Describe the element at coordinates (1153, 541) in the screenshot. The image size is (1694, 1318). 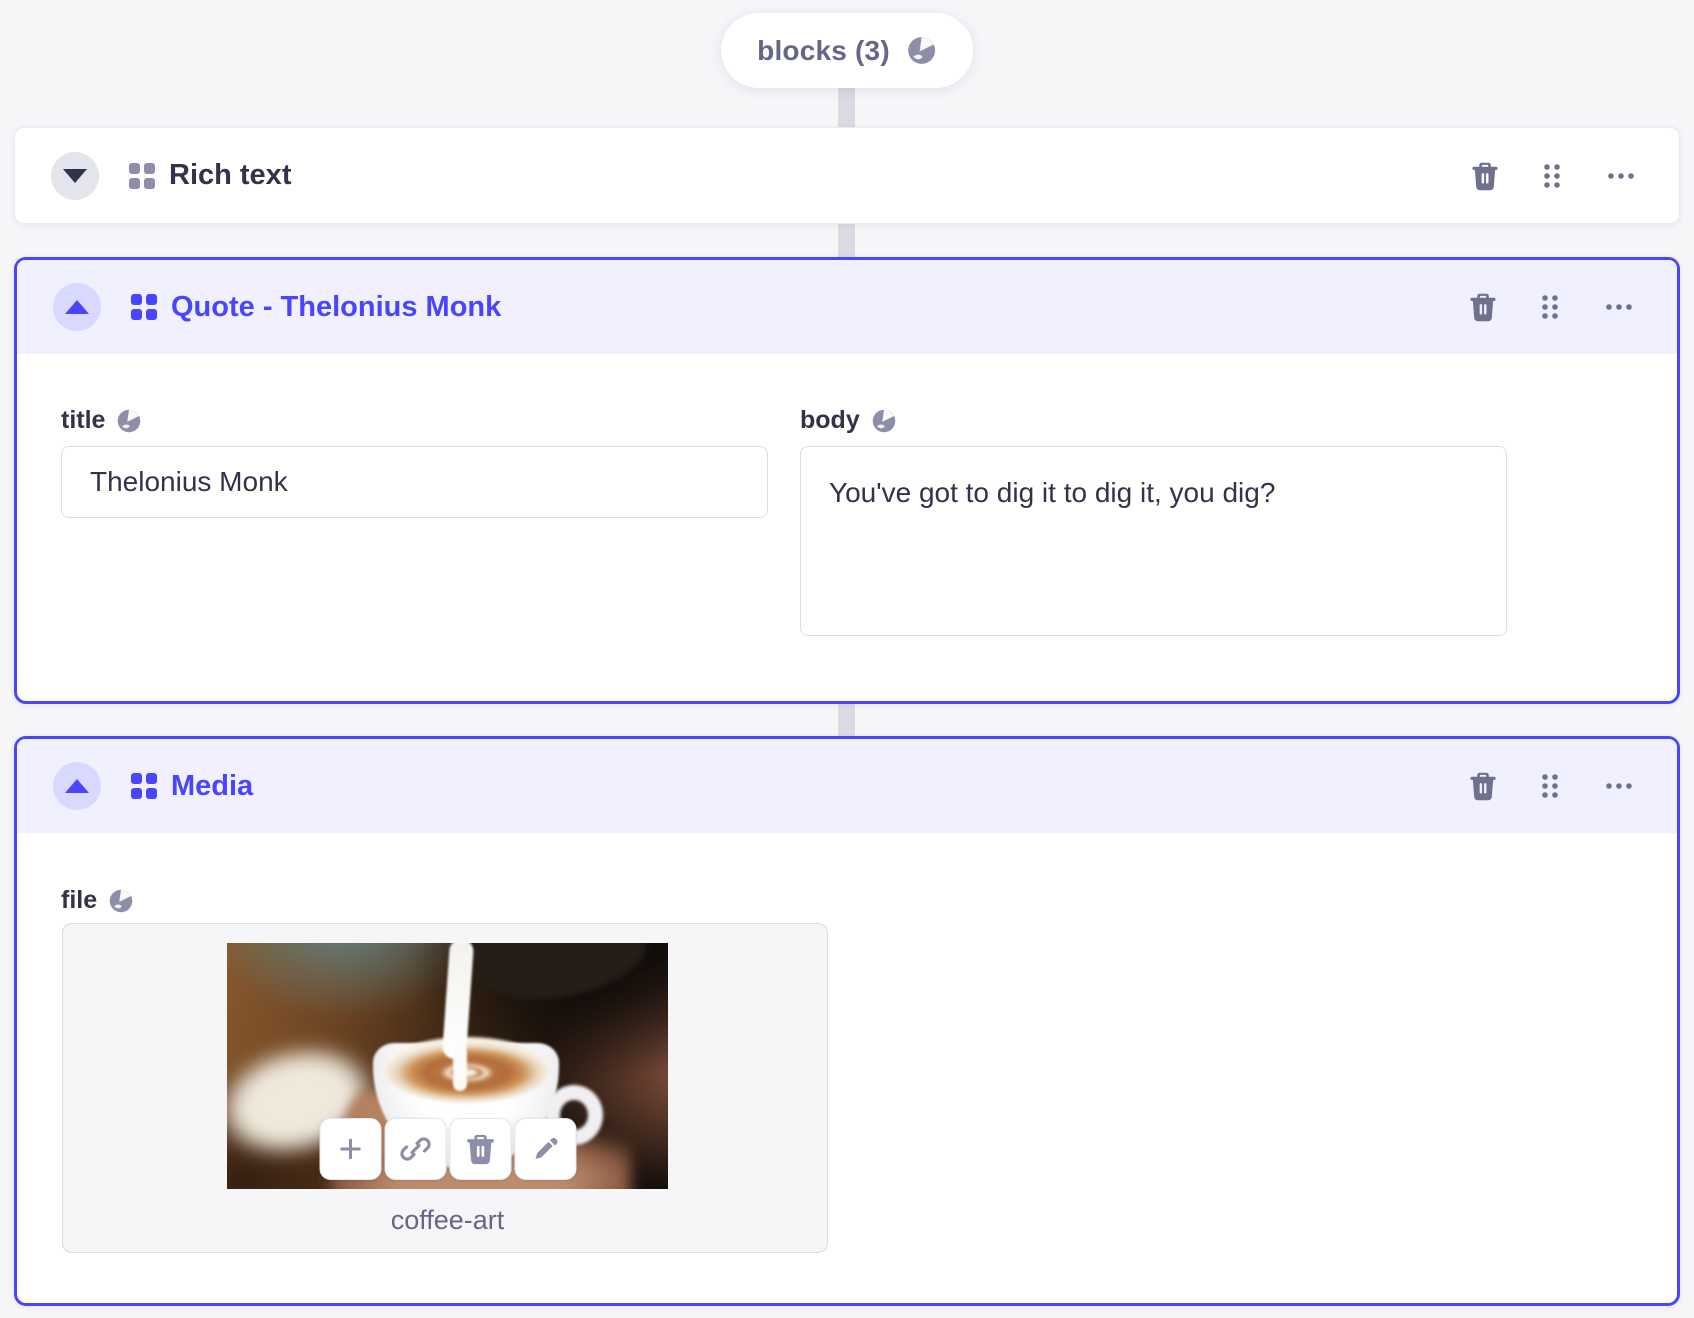
I see `body-textarea: You've got to dig it to dig it, you dig?` at that location.